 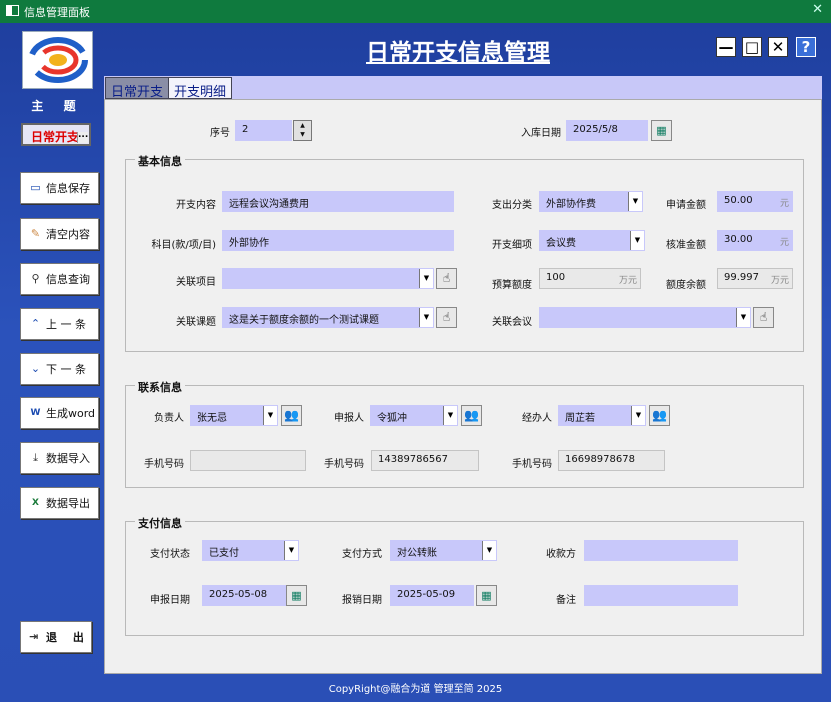 I want to click on prev-record-button: ⌃ 上 一 条, so click(x=59, y=324).